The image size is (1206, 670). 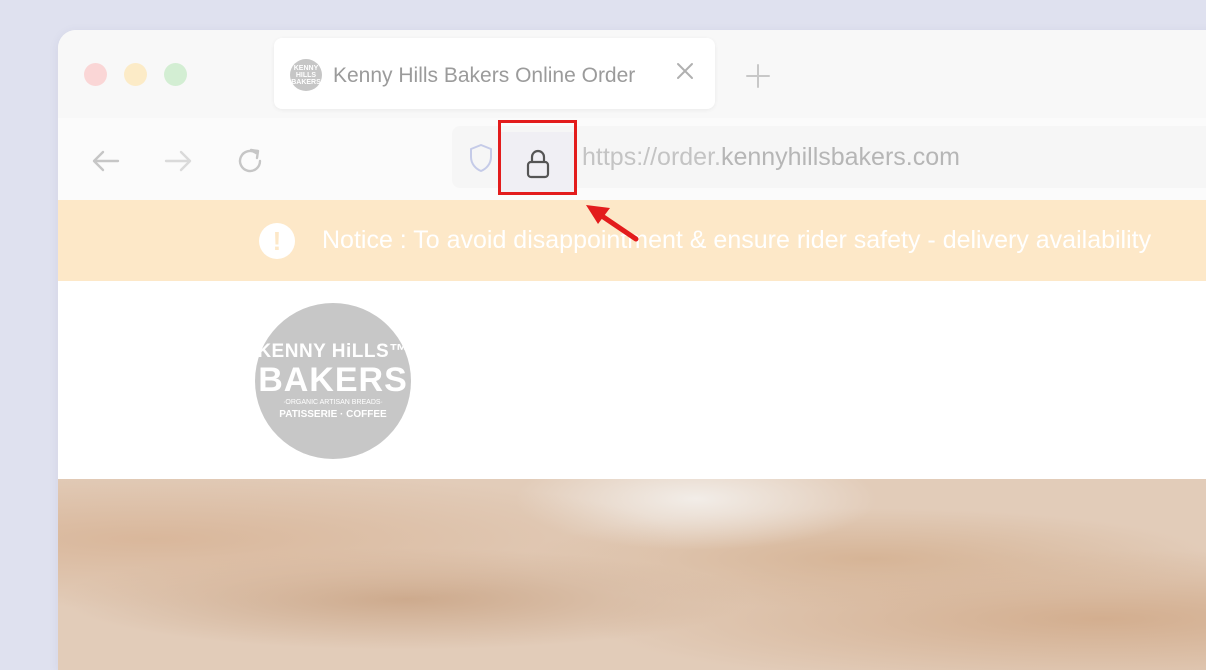 I want to click on logo-line-2: BAKERS, so click(x=333, y=380).